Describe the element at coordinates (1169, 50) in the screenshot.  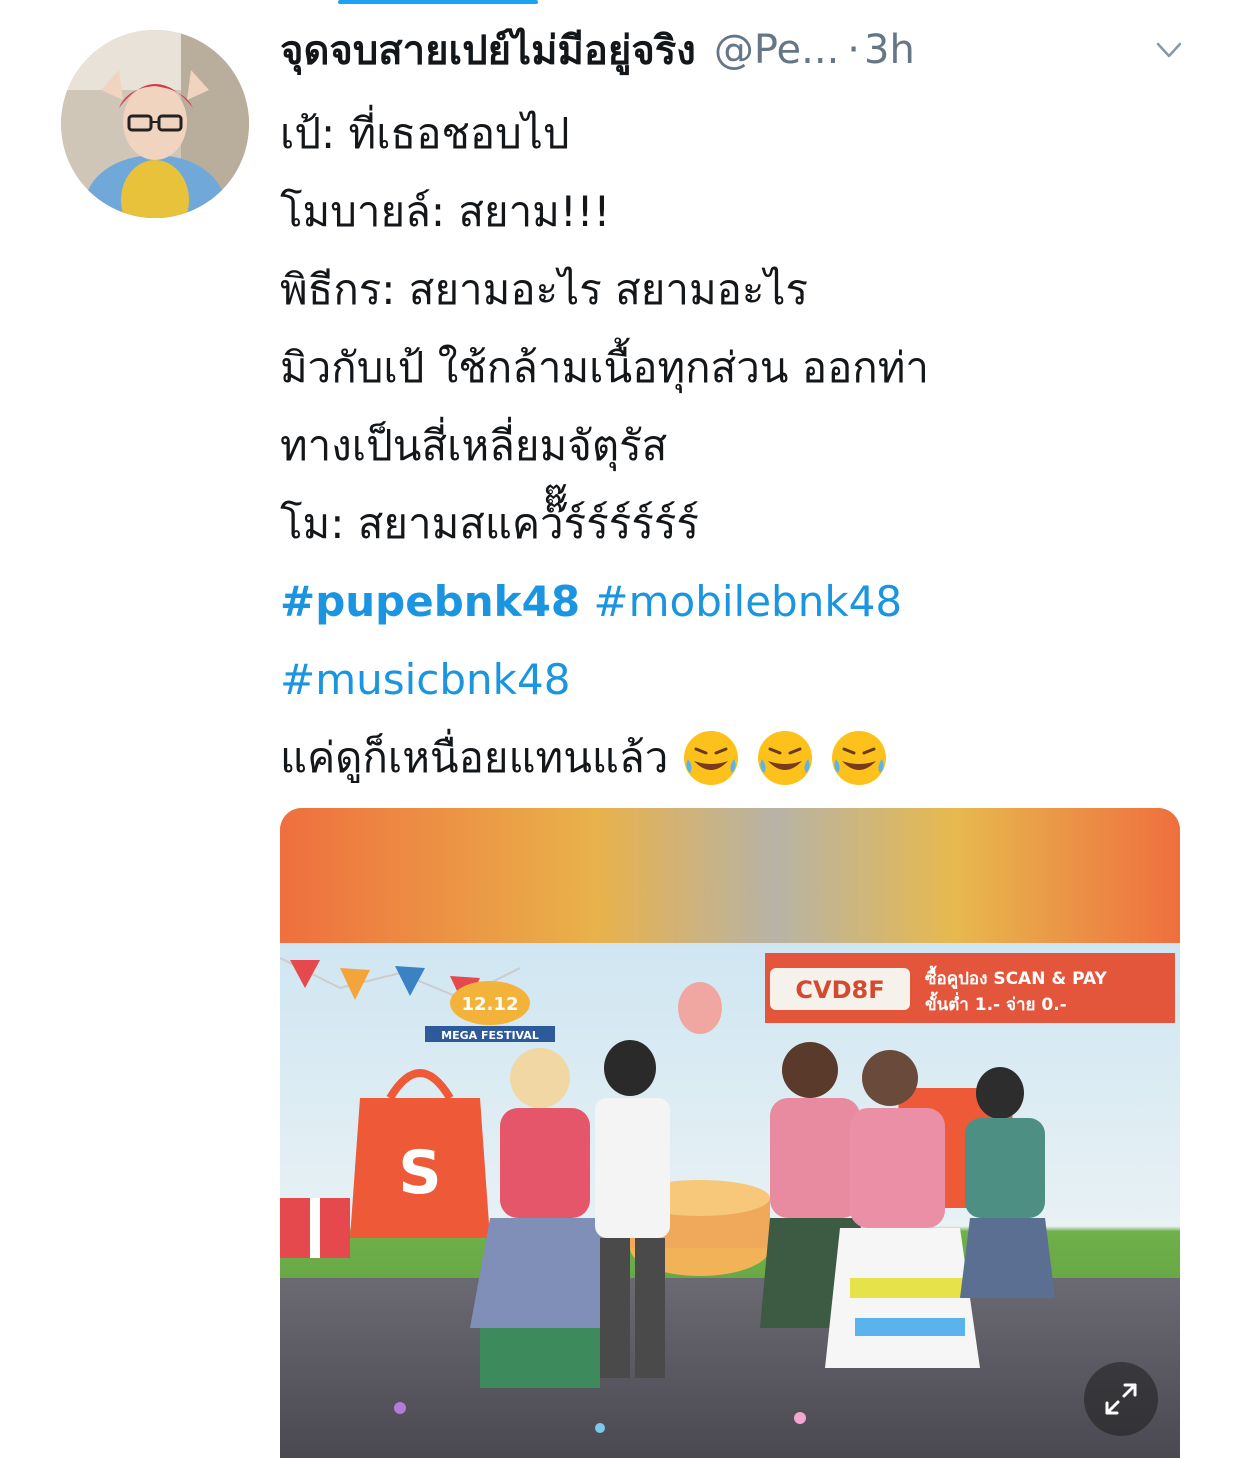
I see `chevron-down-icon` at that location.